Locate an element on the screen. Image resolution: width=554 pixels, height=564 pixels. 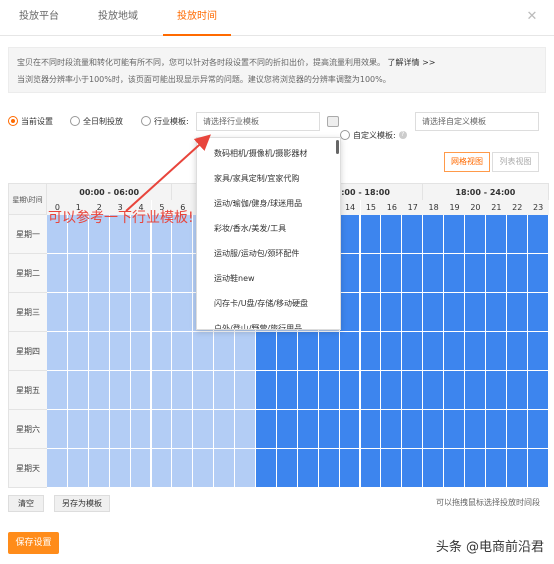
list-view-button: 列表视图 is located at coordinates (515, 162).